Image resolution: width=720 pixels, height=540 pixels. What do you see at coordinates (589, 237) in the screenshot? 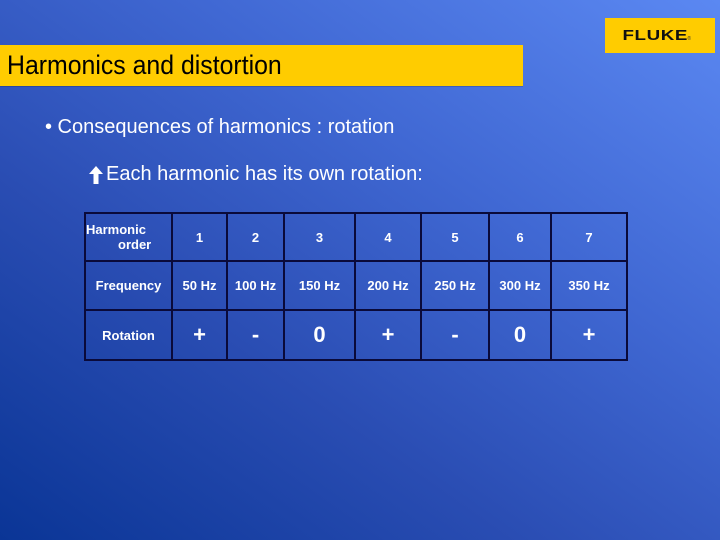
I see `order-cell: 7` at bounding box center [589, 237].